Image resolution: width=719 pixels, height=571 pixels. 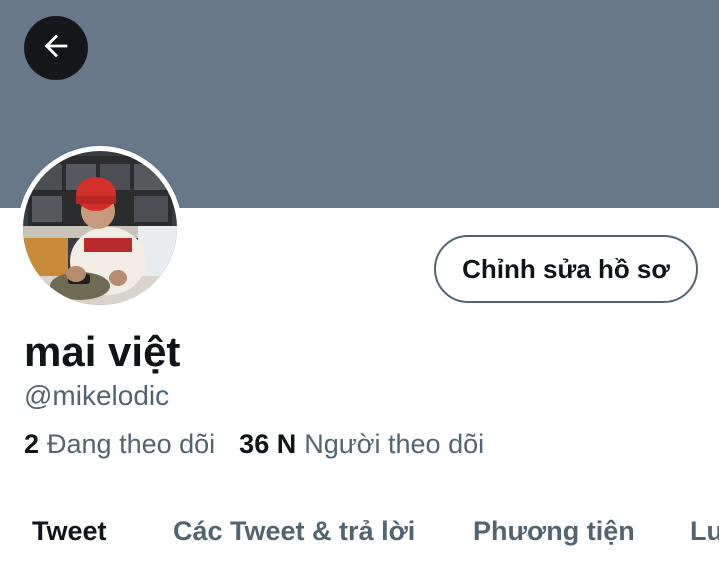 I want to click on following-link: 2 Đang theo dõi, so click(x=119, y=444).